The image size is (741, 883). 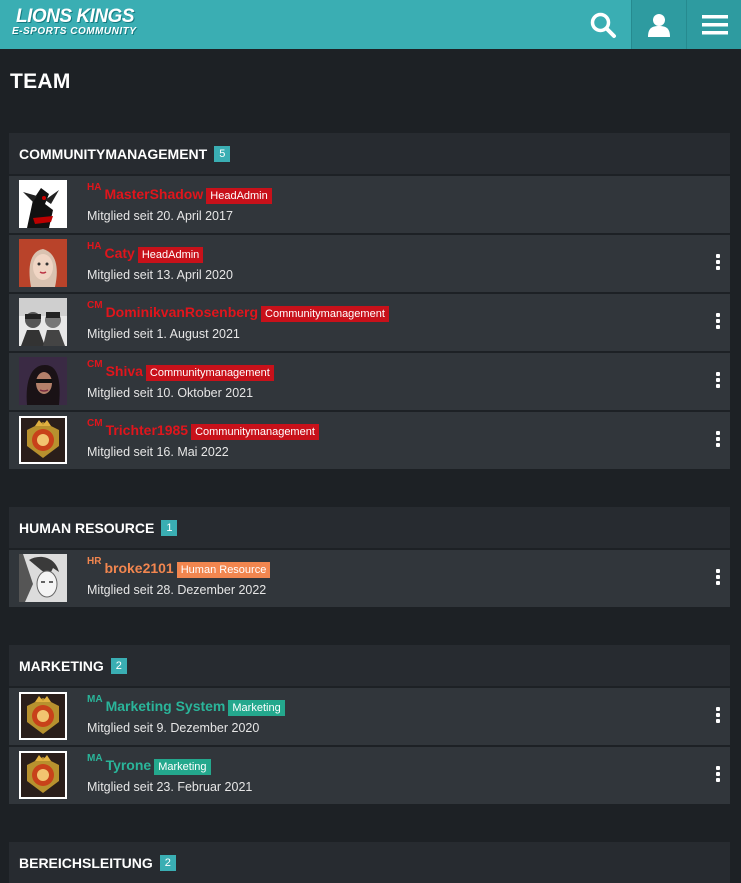 I want to click on section-header: HUMAN RESOURCE 1, so click(x=369, y=527).